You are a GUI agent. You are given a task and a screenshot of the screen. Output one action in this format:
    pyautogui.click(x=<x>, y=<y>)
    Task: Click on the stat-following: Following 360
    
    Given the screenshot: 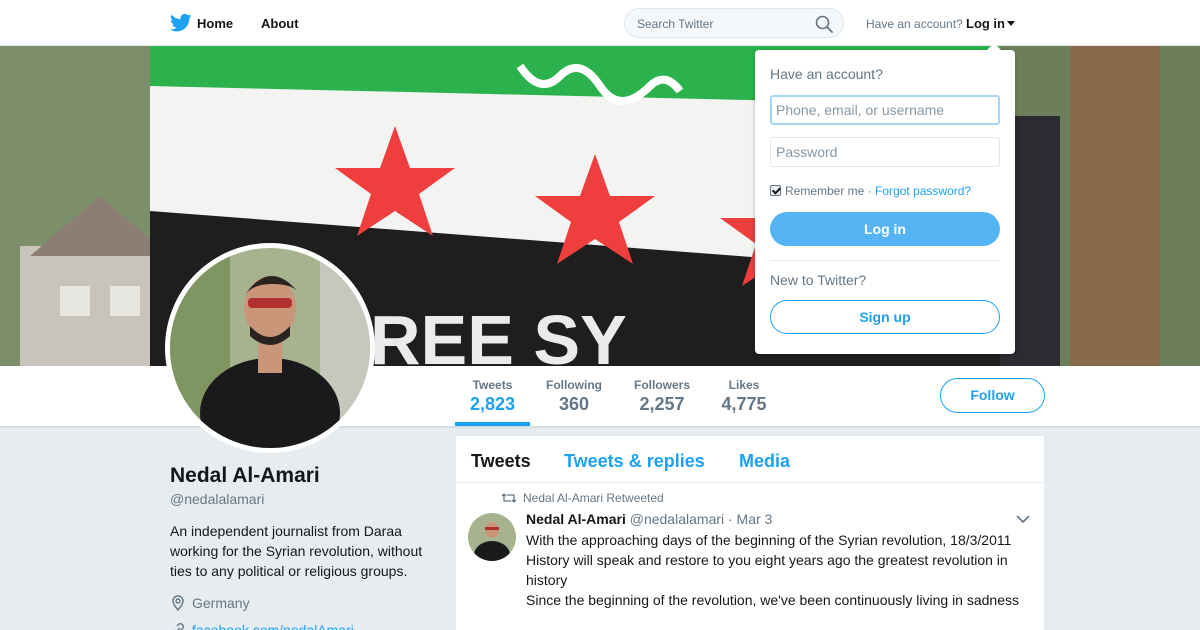 What is the action you would take?
    pyautogui.click(x=574, y=396)
    